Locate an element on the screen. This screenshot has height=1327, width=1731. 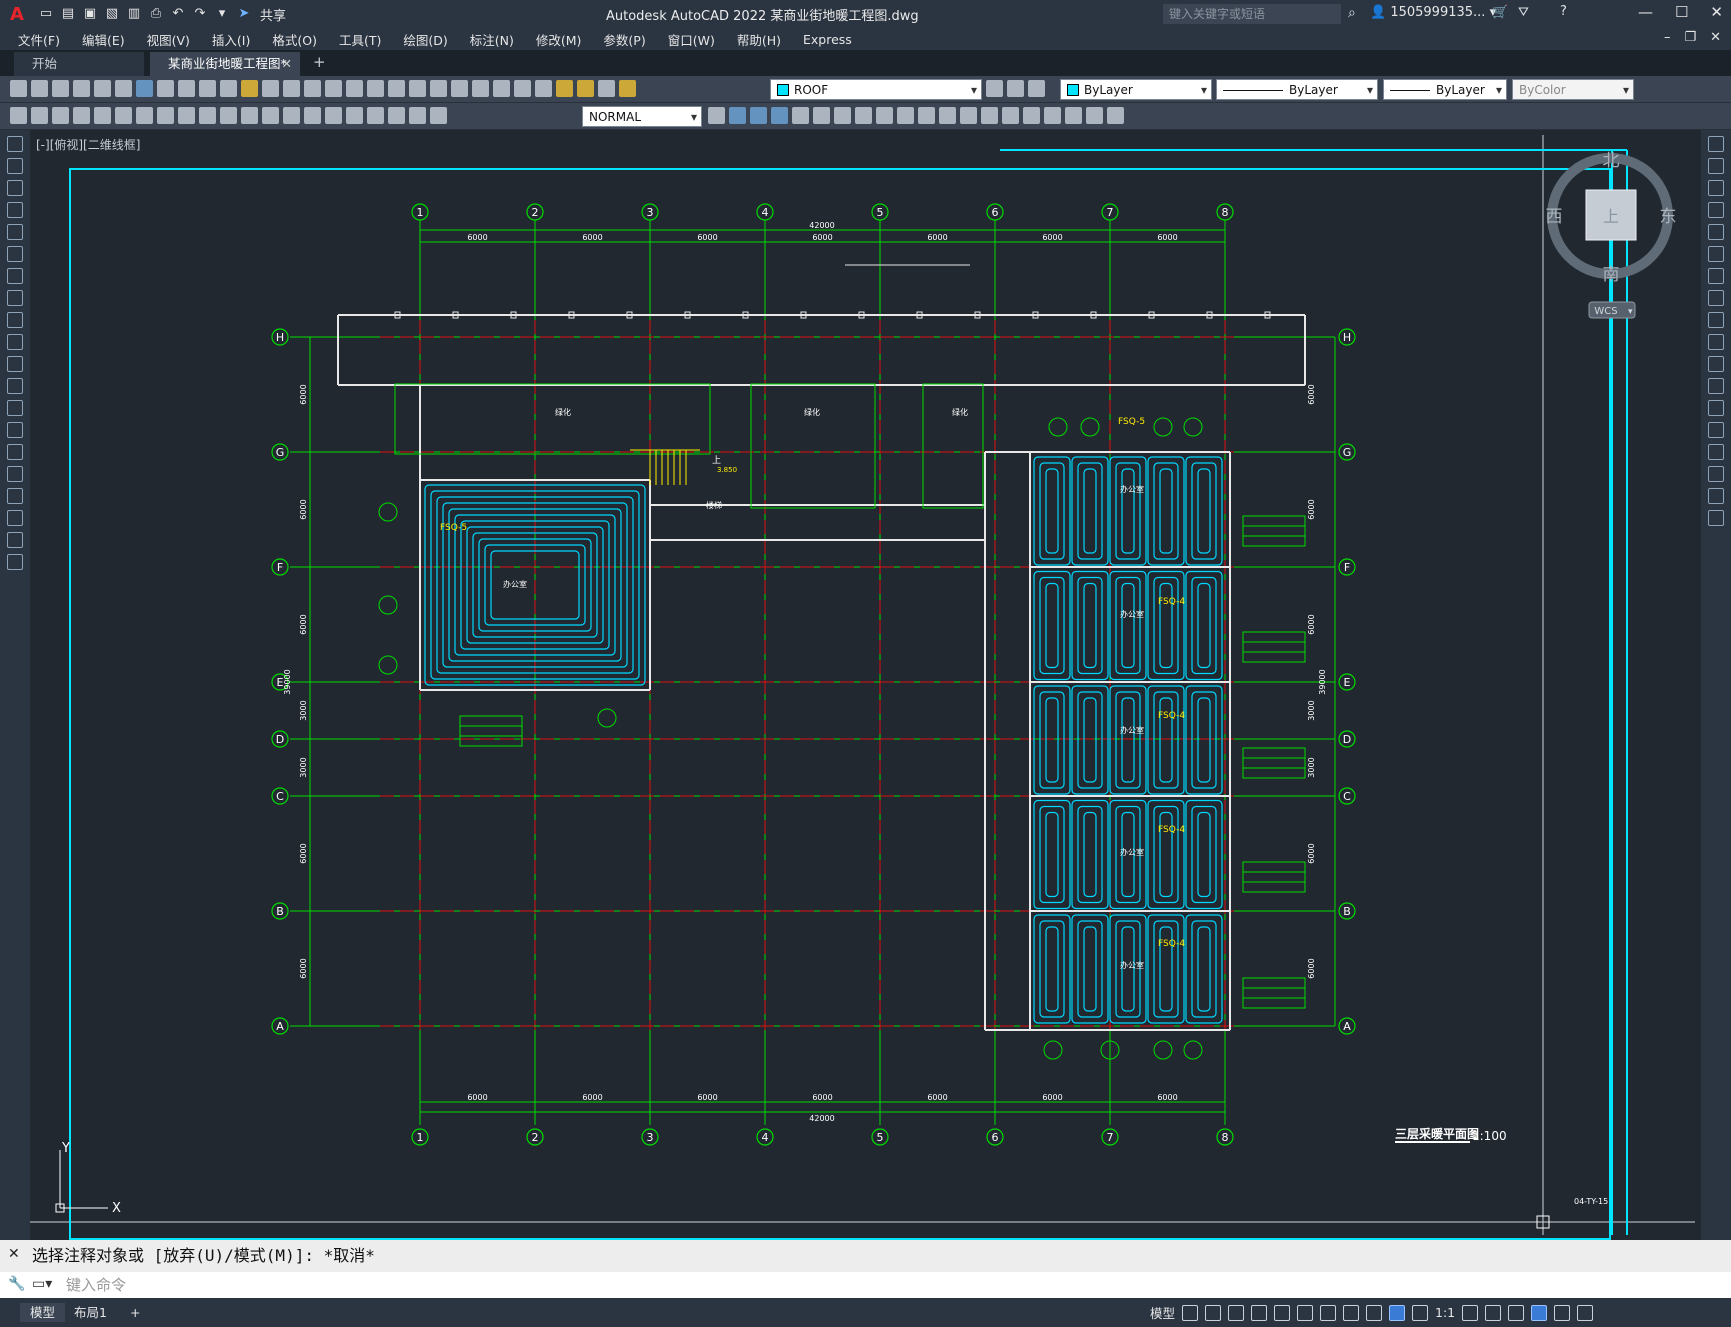
open-file-icon: ▤ is located at coordinates (68, 14).